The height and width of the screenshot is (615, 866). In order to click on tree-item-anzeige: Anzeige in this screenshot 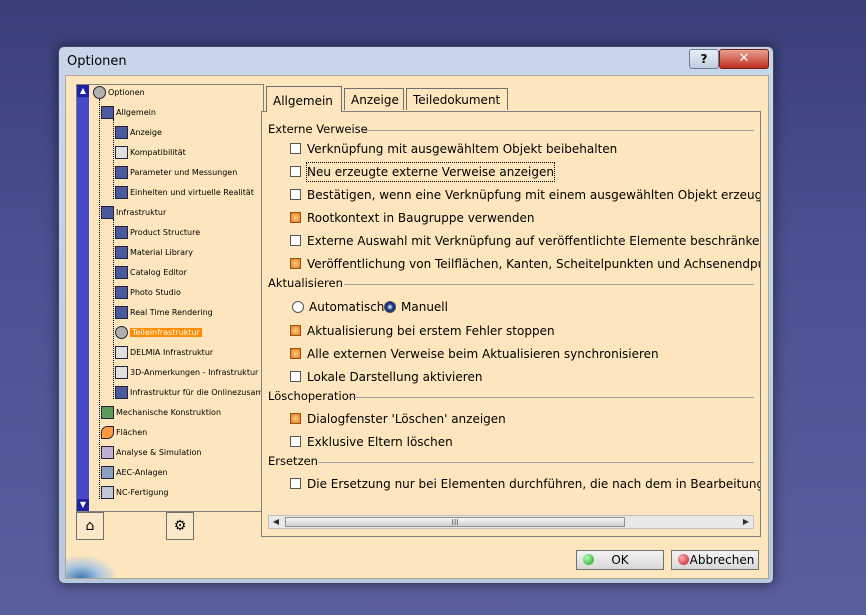, I will do `click(138, 133)`.